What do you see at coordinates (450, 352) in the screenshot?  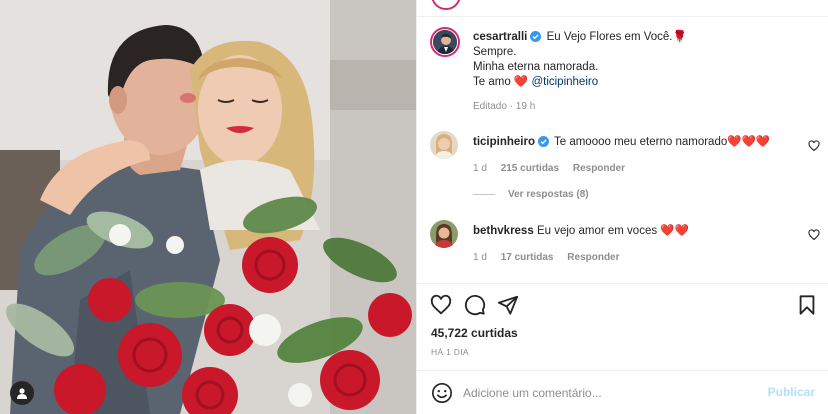 I see `post-time: HÁ 1 DIA` at bounding box center [450, 352].